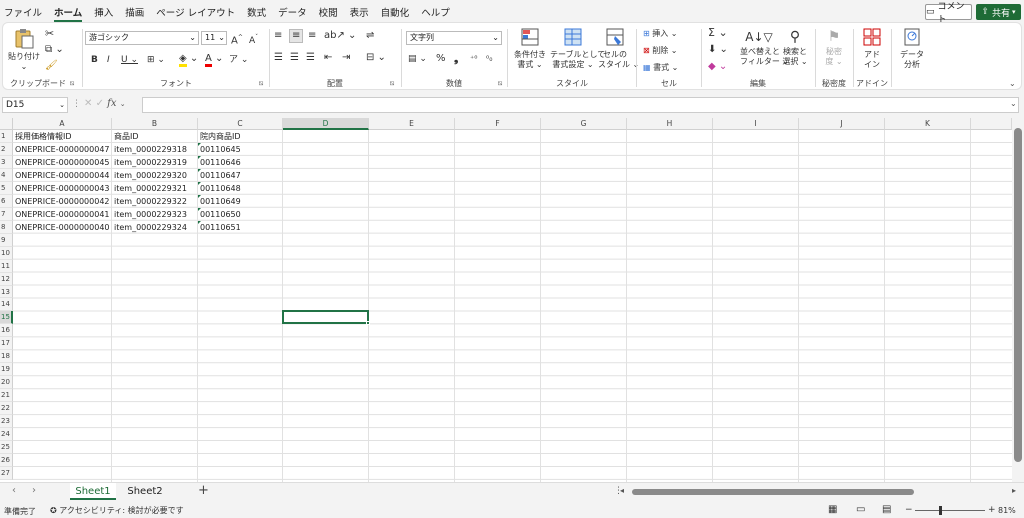 The height and width of the screenshot is (518, 1024). What do you see at coordinates (62, 163) in the screenshot?
I see `cell: ONEPRICE-0000000045` at bounding box center [62, 163].